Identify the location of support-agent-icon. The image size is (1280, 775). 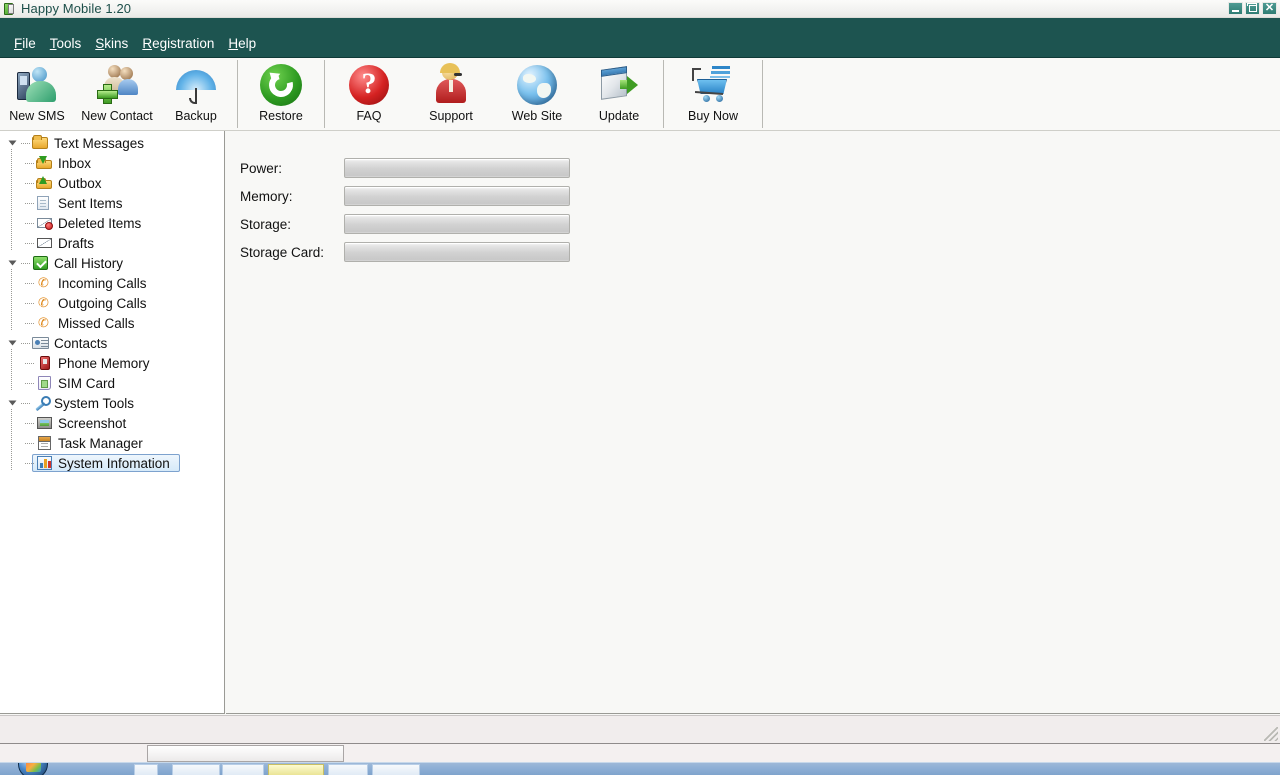
(451, 85).